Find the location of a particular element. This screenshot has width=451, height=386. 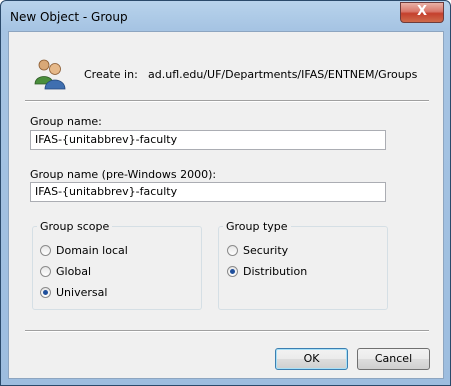

type-distribution-radio: Distribution is located at coordinates (267, 271).